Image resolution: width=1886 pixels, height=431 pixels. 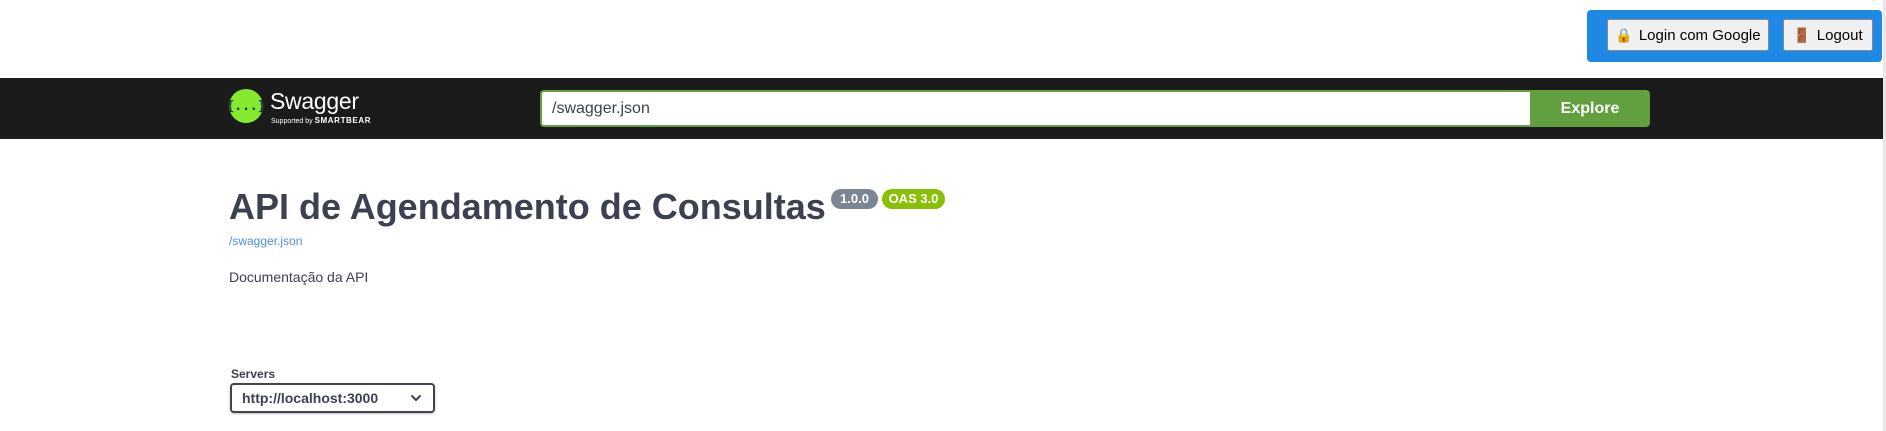 I want to click on chevron-down-icon, so click(x=416, y=398).